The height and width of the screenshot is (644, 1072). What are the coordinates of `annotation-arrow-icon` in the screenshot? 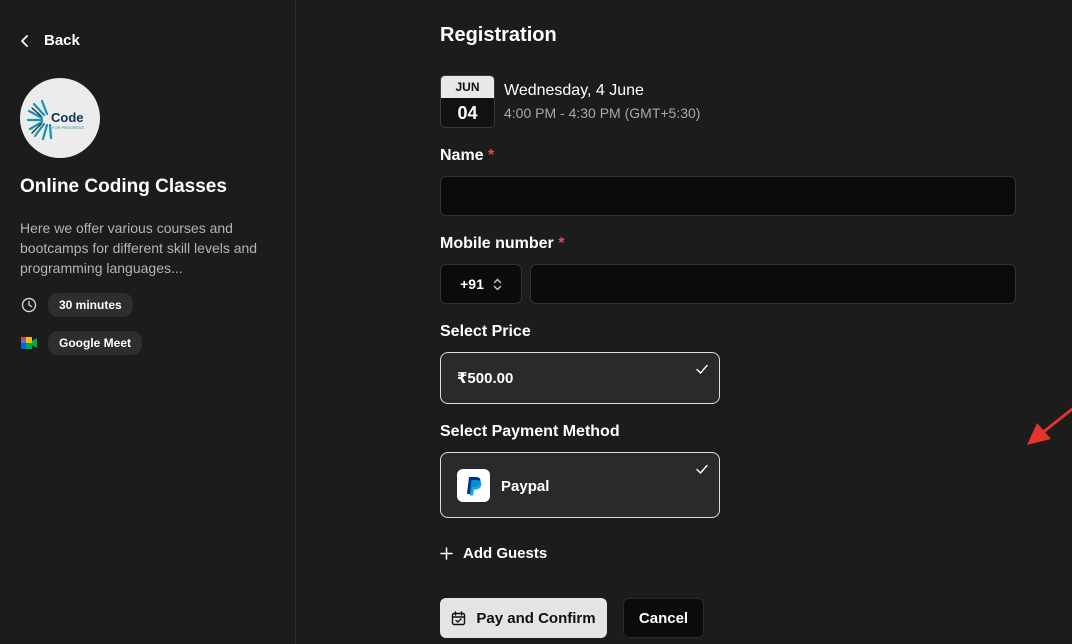 It's located at (1049, 426).